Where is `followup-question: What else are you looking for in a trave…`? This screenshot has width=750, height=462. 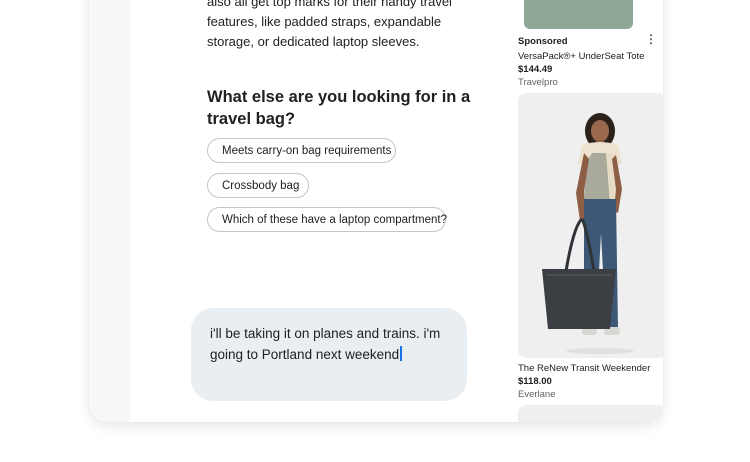 followup-question: What else are you looking for in a trave… is located at coordinates (339, 108).